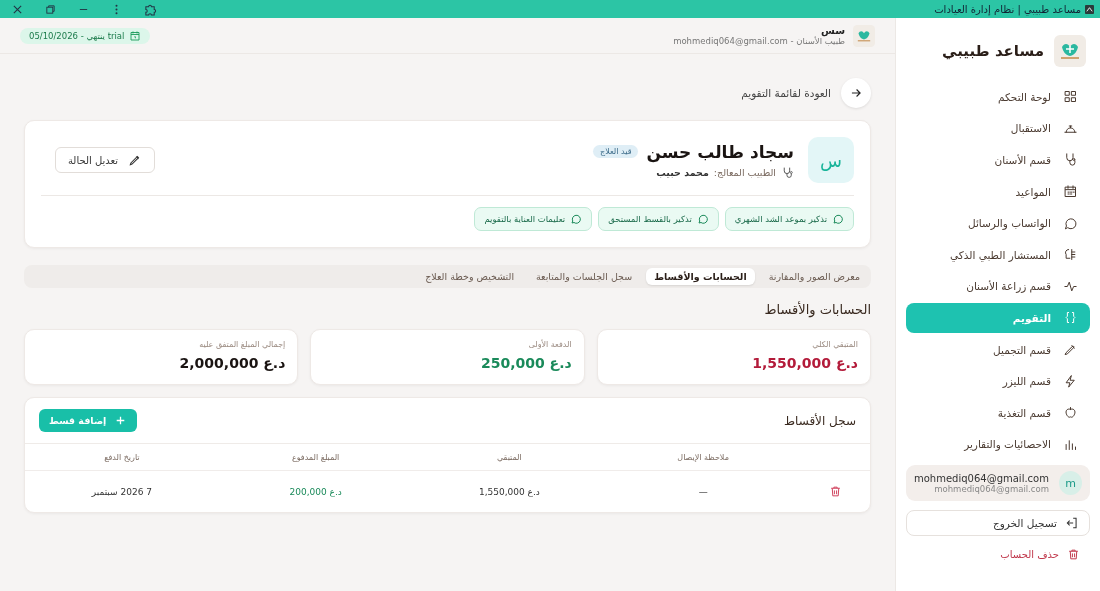  I want to click on logout-icon, so click(1072, 523).